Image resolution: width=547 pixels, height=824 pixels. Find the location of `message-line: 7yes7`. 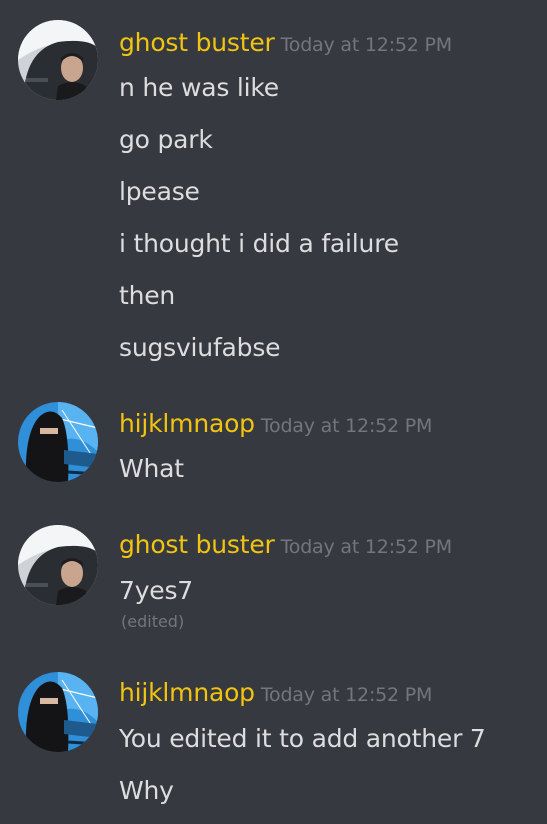

message-line: 7yes7 is located at coordinates (156, 590).